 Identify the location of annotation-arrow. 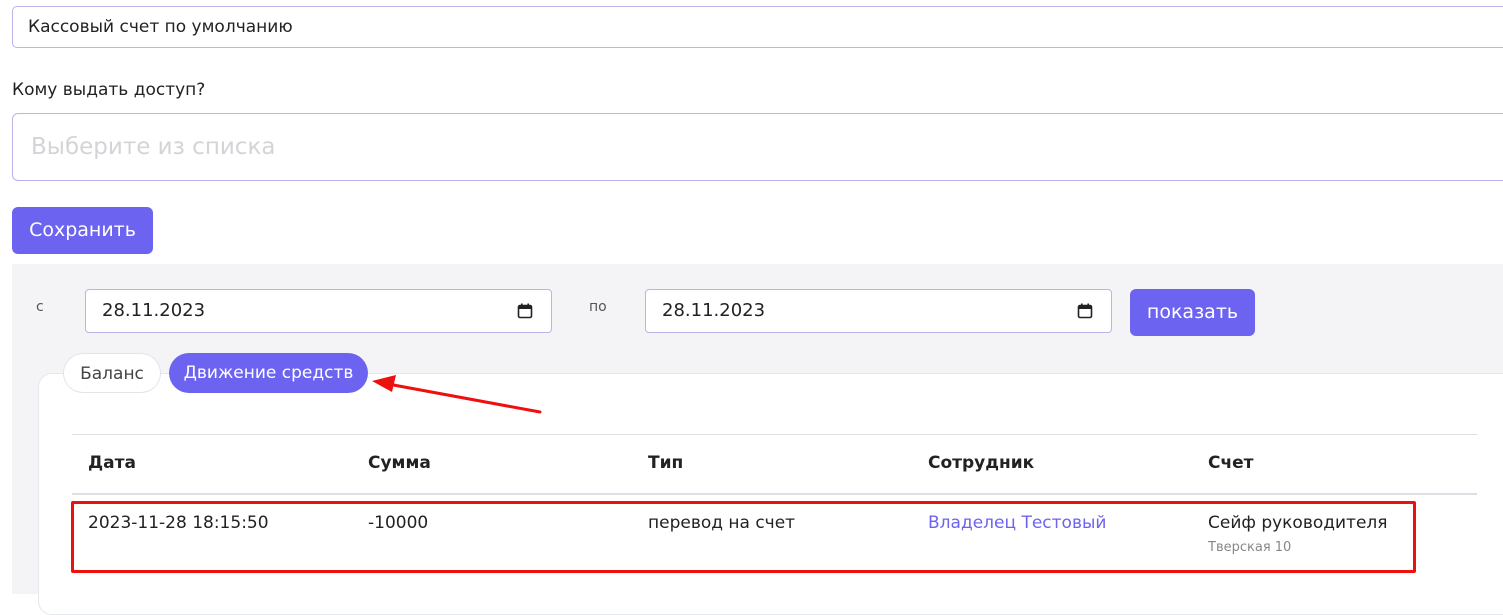
(457, 394).